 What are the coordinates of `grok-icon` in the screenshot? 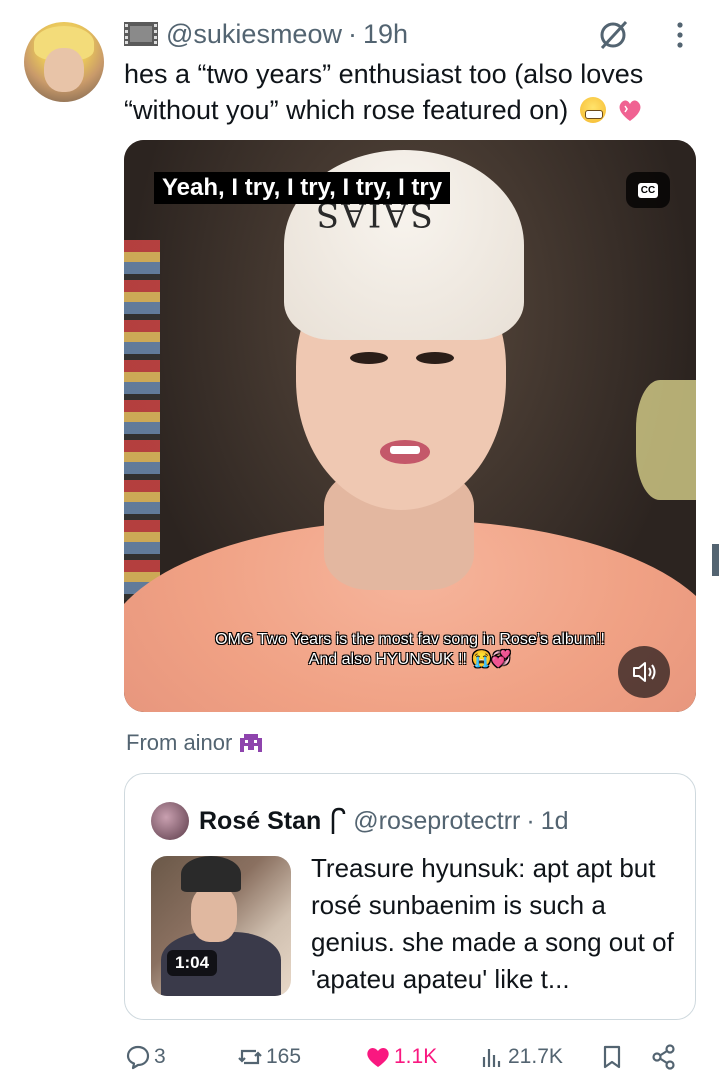 It's located at (613, 35).